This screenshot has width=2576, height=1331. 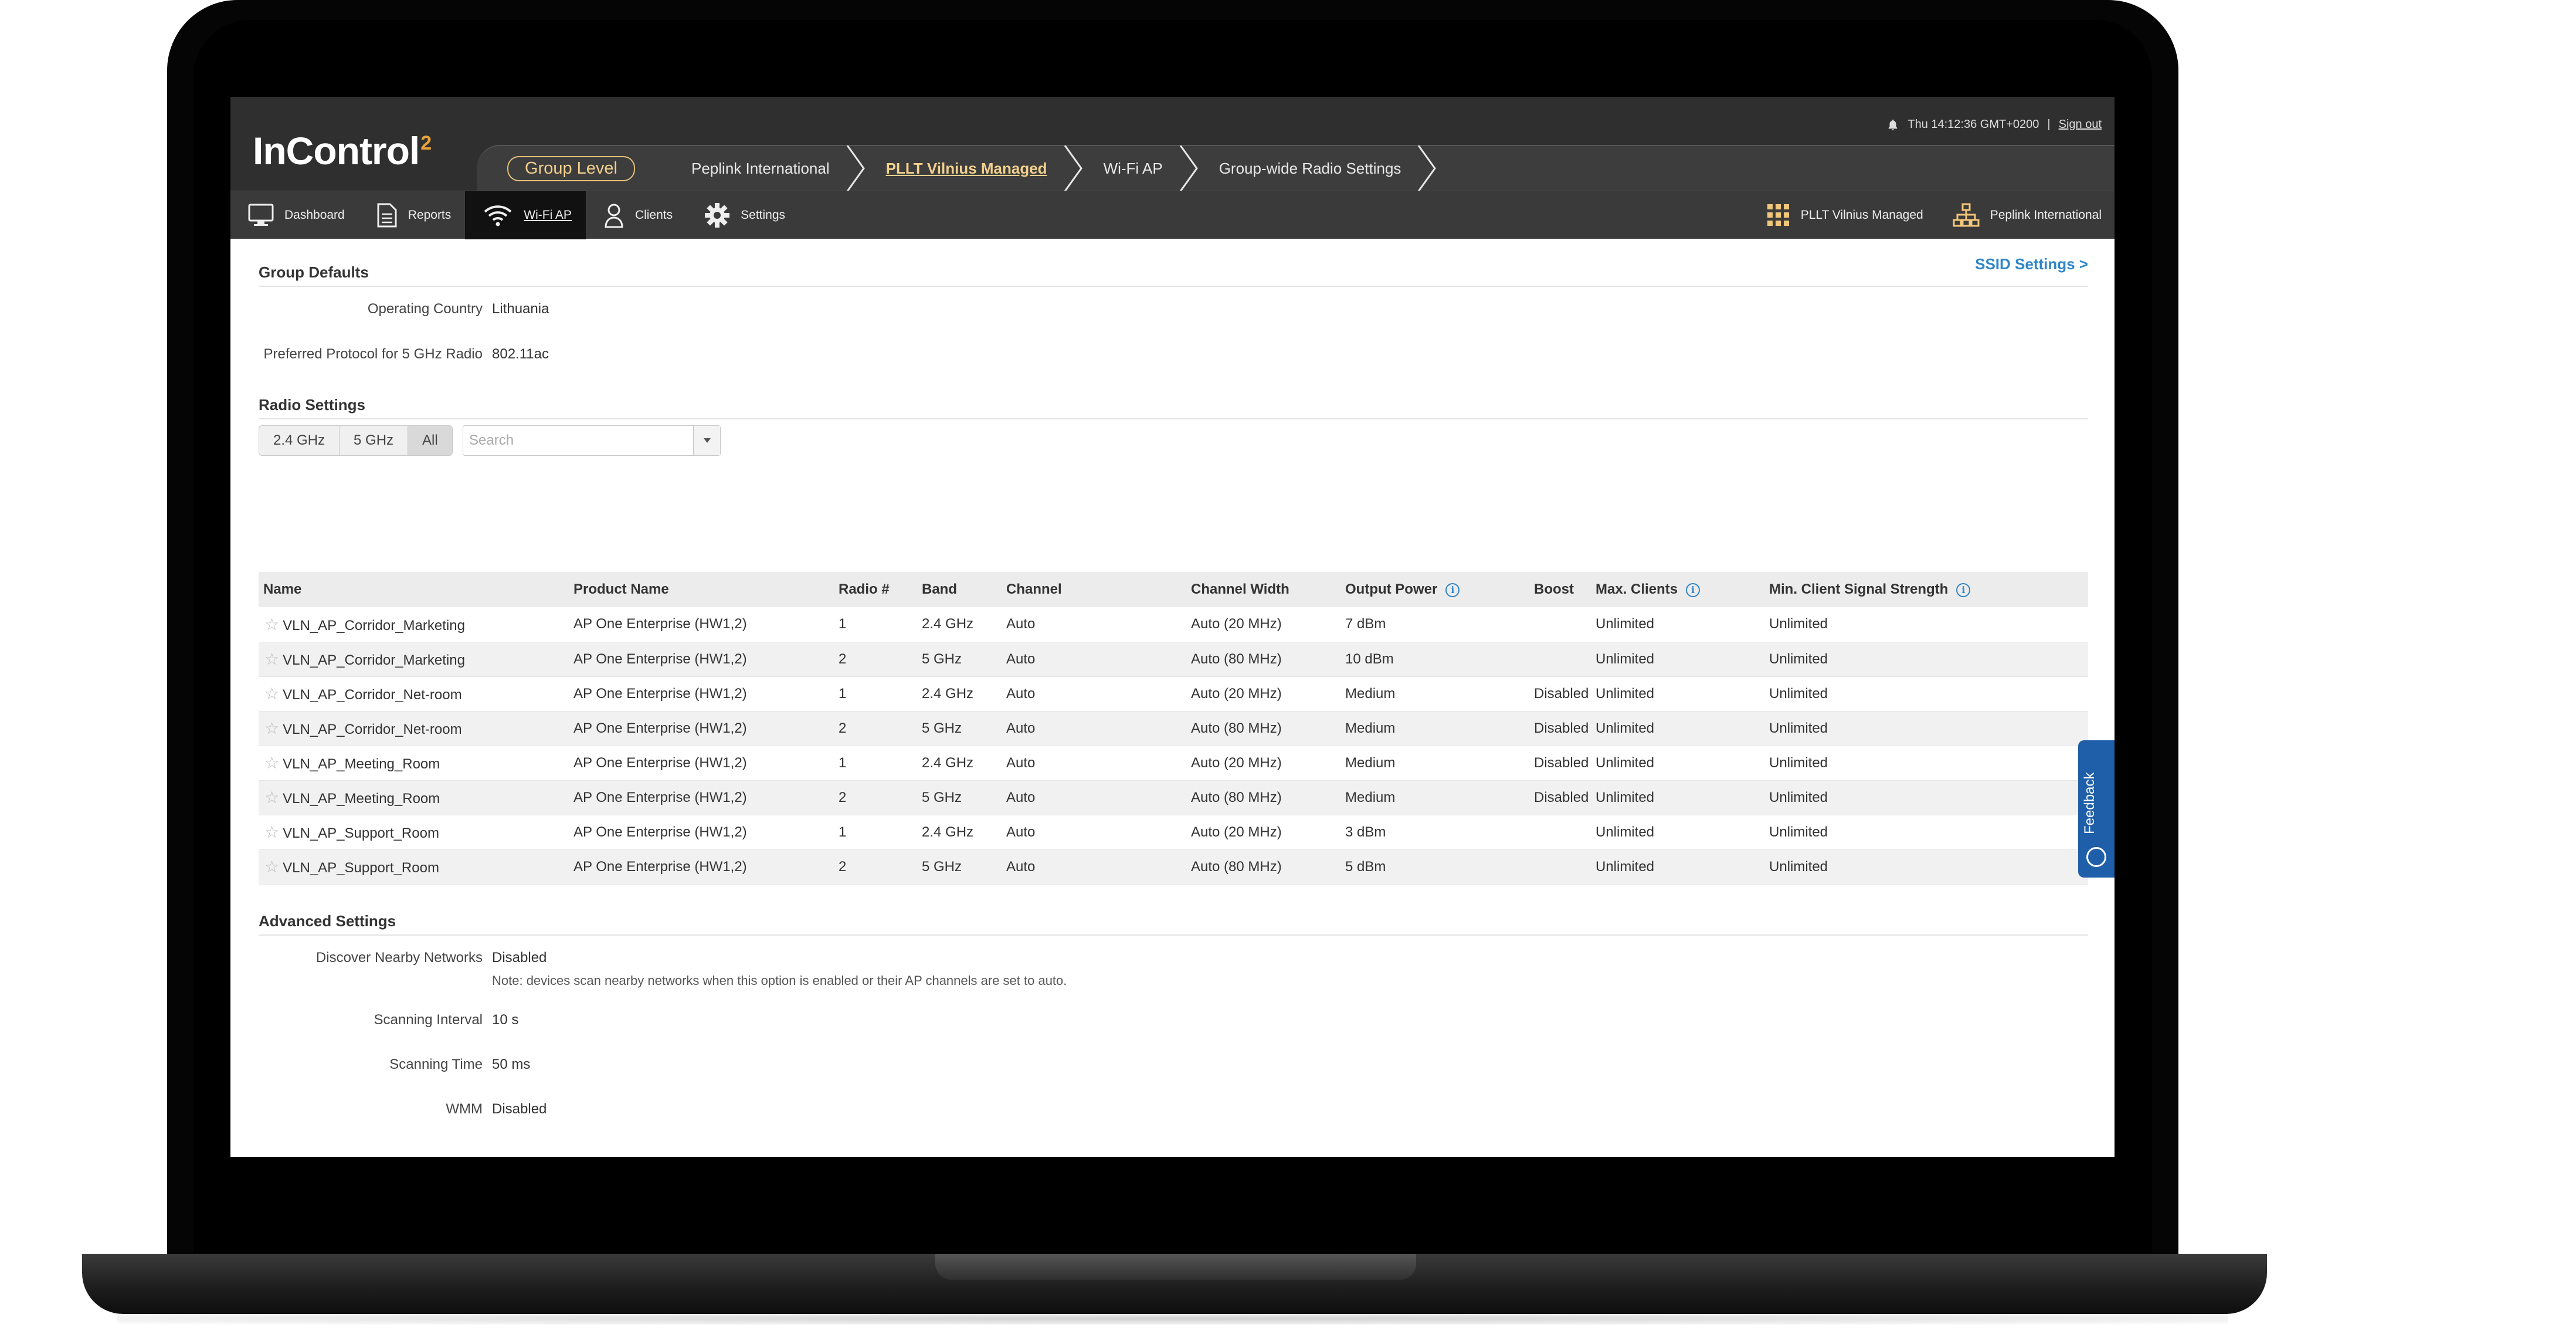 I want to click on nav-org-peplink: Peplink International, so click(x=2027, y=215).